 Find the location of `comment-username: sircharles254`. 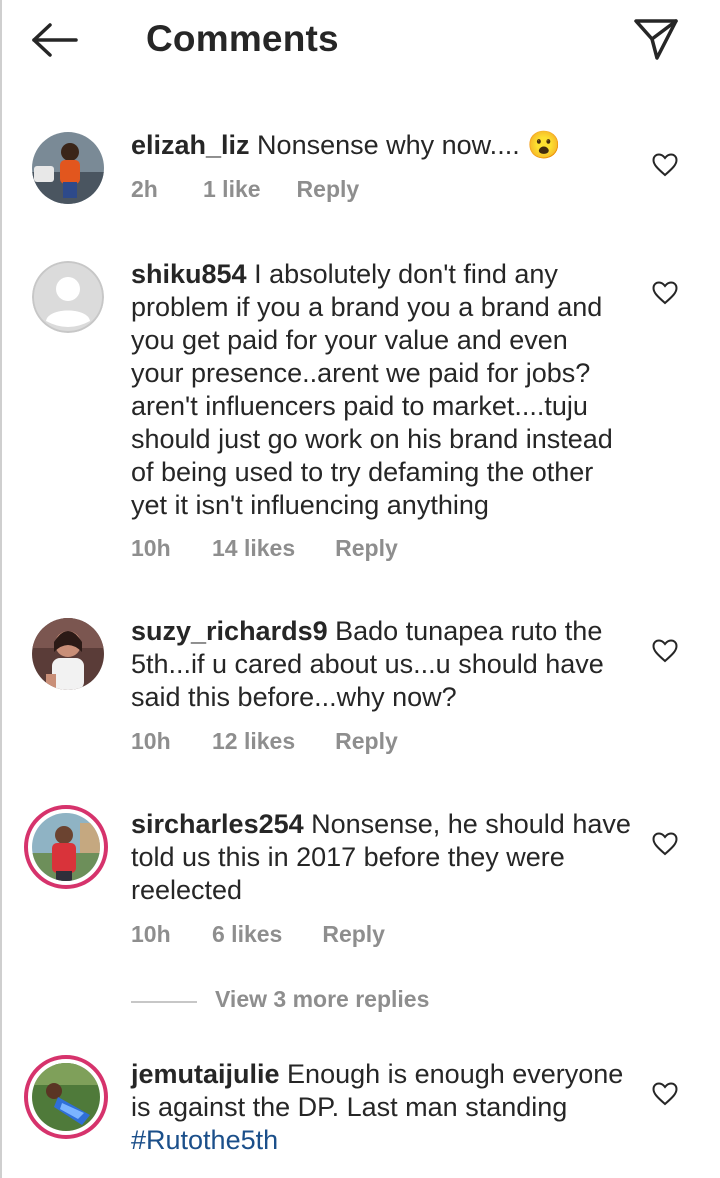

comment-username: sircharles254 is located at coordinates (217, 824).